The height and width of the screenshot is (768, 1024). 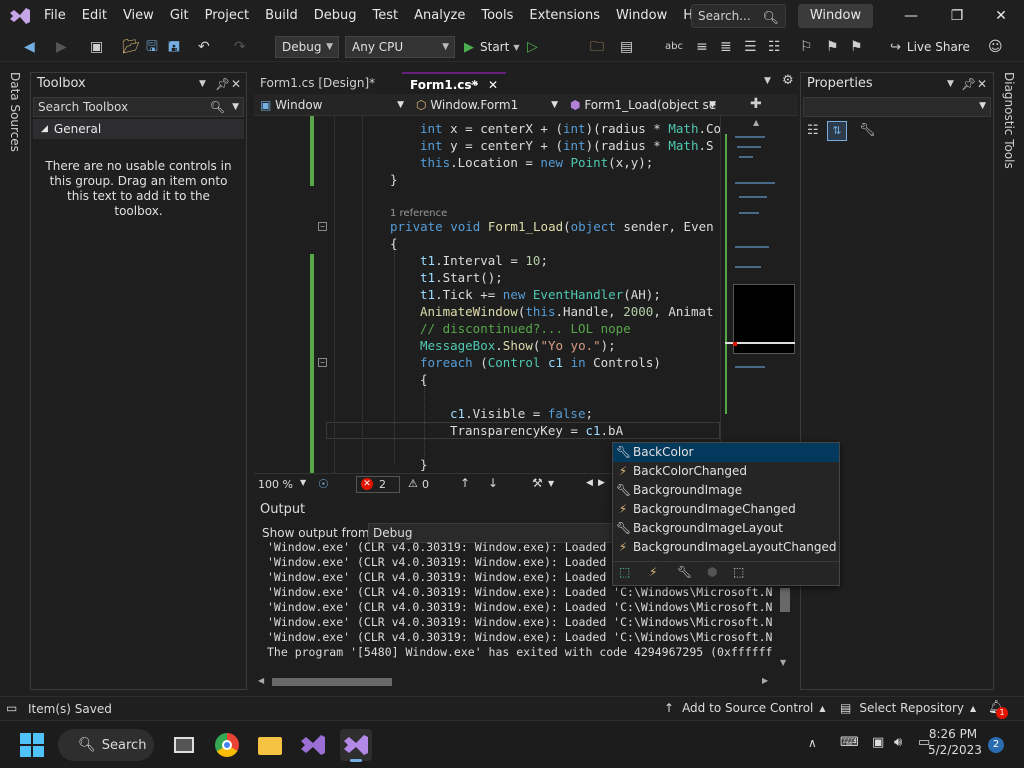 I want to click on task-view-icon, so click(x=184, y=745).